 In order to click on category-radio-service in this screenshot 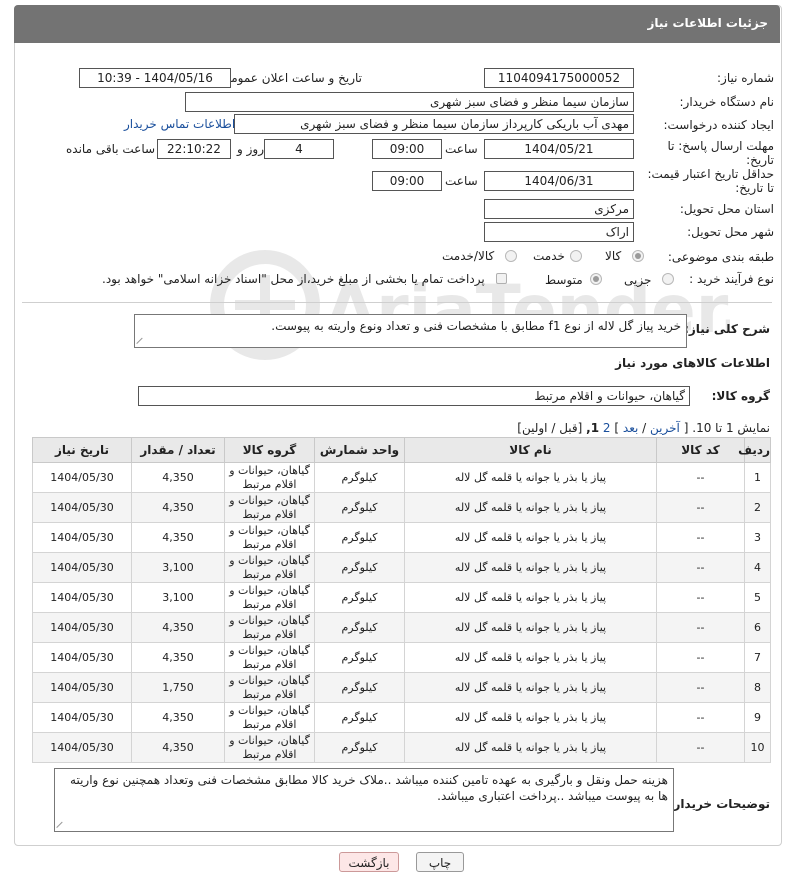, I will do `click(576, 256)`.